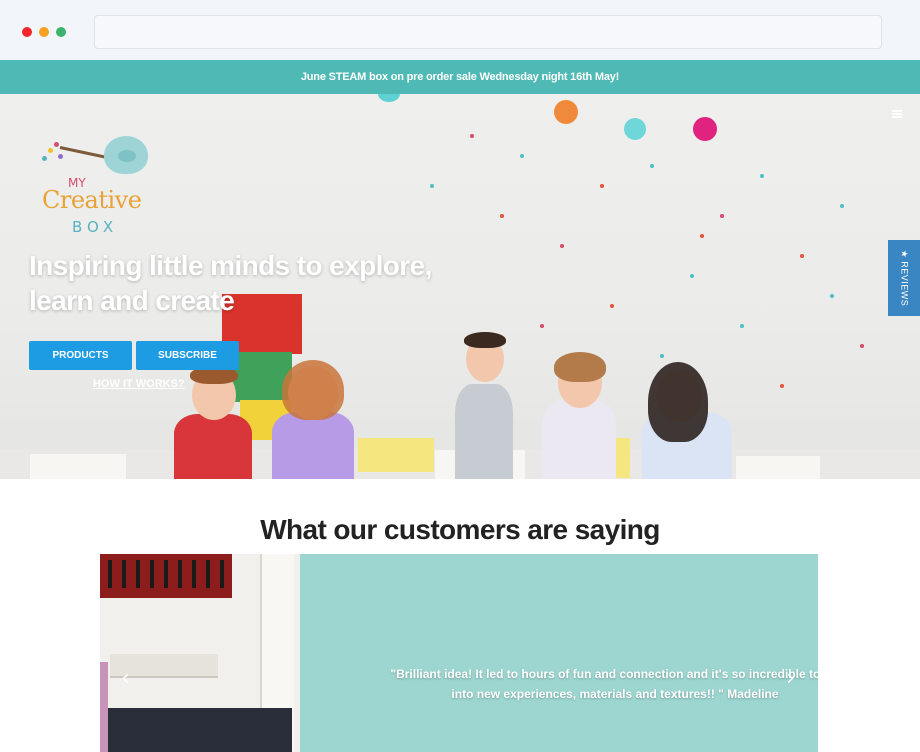 Image resolution: width=920 pixels, height=752 pixels. I want to click on reviews-tab: ★ REVIEWS, so click(904, 278).